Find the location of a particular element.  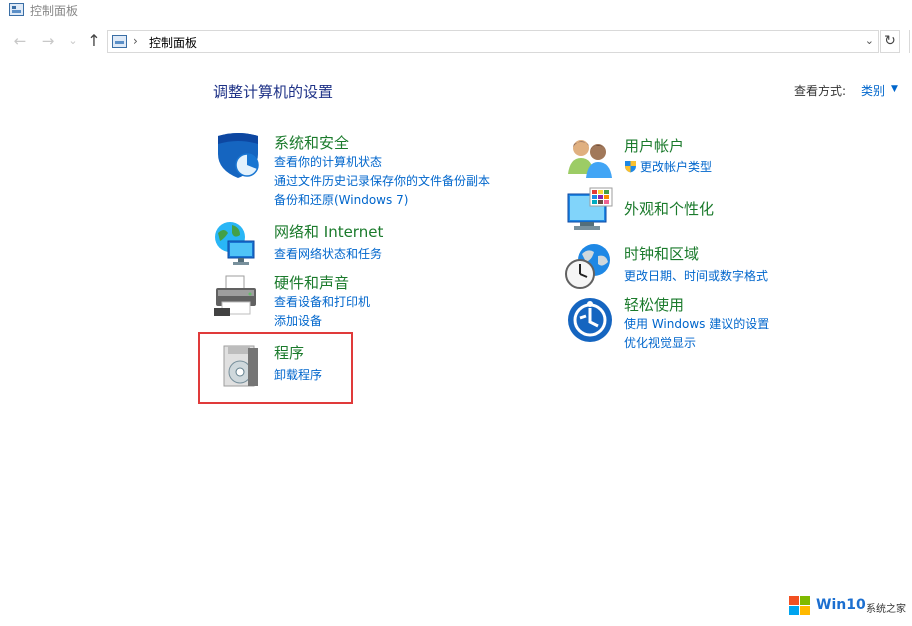

shield-icon is located at coordinates (238, 156).